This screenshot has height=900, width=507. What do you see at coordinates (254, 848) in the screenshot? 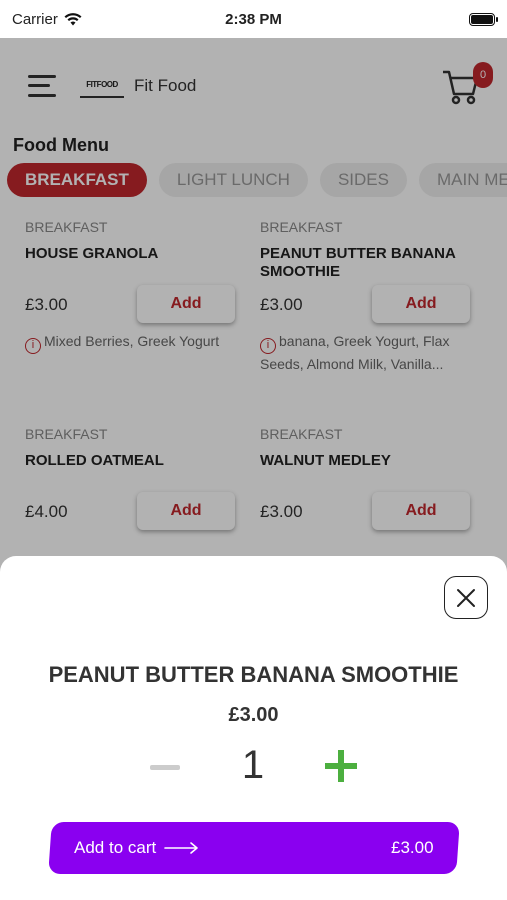
I see `add-to-cart-button: Add to cart £3.00` at bounding box center [254, 848].